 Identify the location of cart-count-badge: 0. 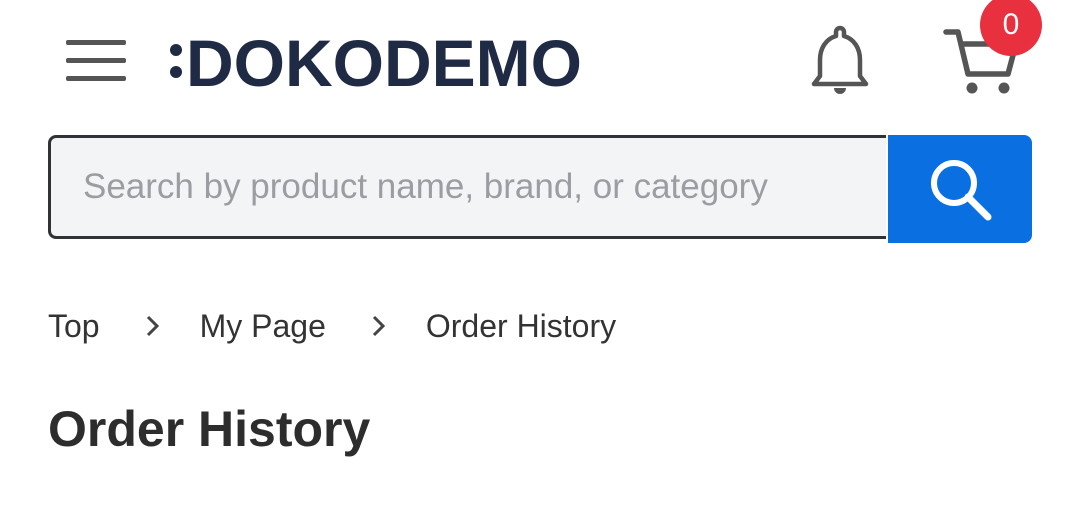
(1011, 28).